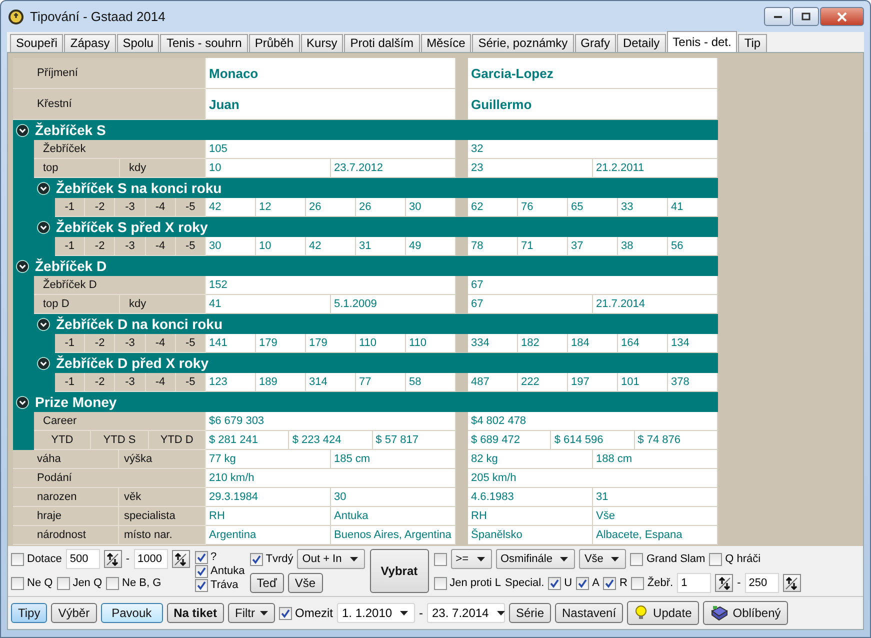 The image size is (871, 638). What do you see at coordinates (191, 207) in the screenshot?
I see `row-label: -5` at bounding box center [191, 207].